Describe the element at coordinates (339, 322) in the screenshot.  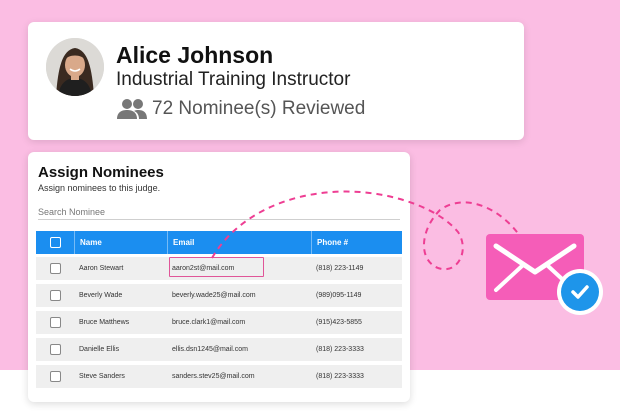
I see `nominee-phone: (915)423-5855` at that location.